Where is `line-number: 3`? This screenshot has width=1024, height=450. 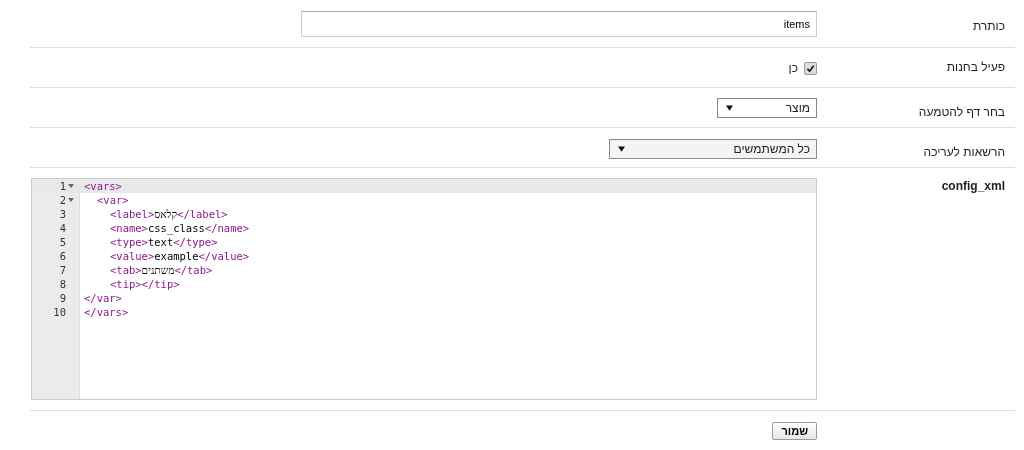
line-number: 3 is located at coordinates (62, 214).